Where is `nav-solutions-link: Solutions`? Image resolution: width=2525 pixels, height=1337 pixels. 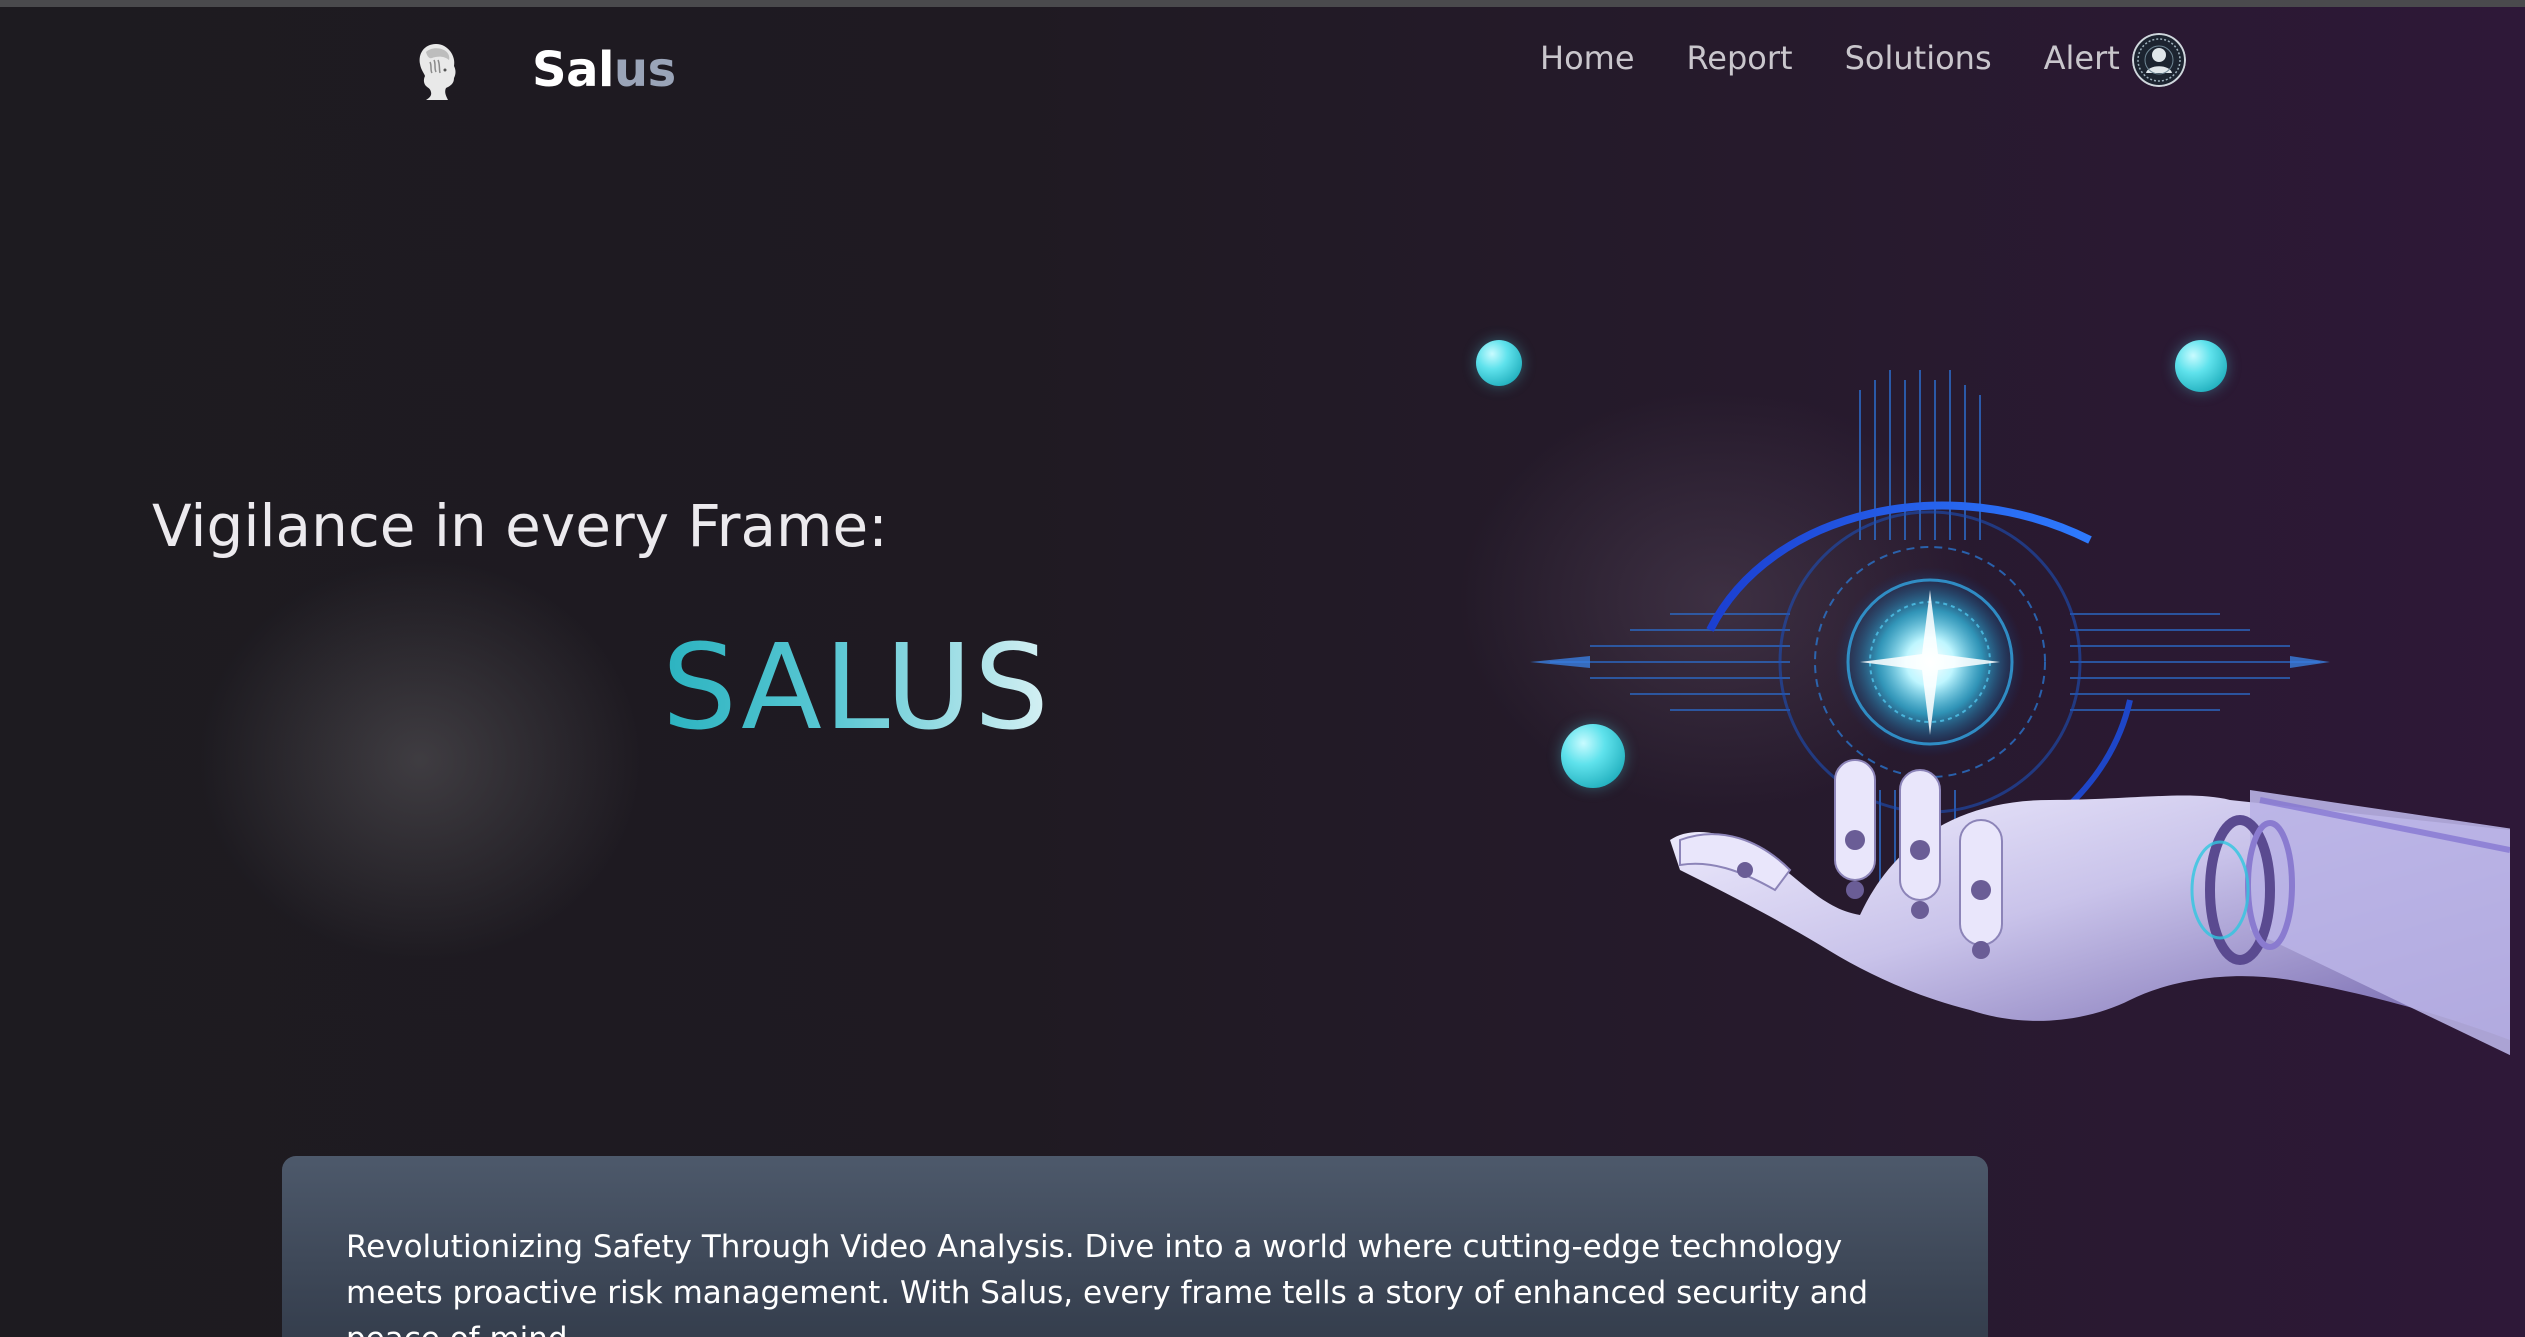
nav-solutions-link: Solutions is located at coordinates (1918, 58).